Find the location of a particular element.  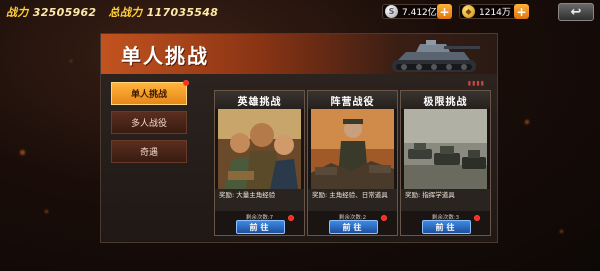

faction-campaign-card: 阵营战役 奖励: 主角经验、日常道具 剩余次数:2 前往 is located at coordinates (352, 163).